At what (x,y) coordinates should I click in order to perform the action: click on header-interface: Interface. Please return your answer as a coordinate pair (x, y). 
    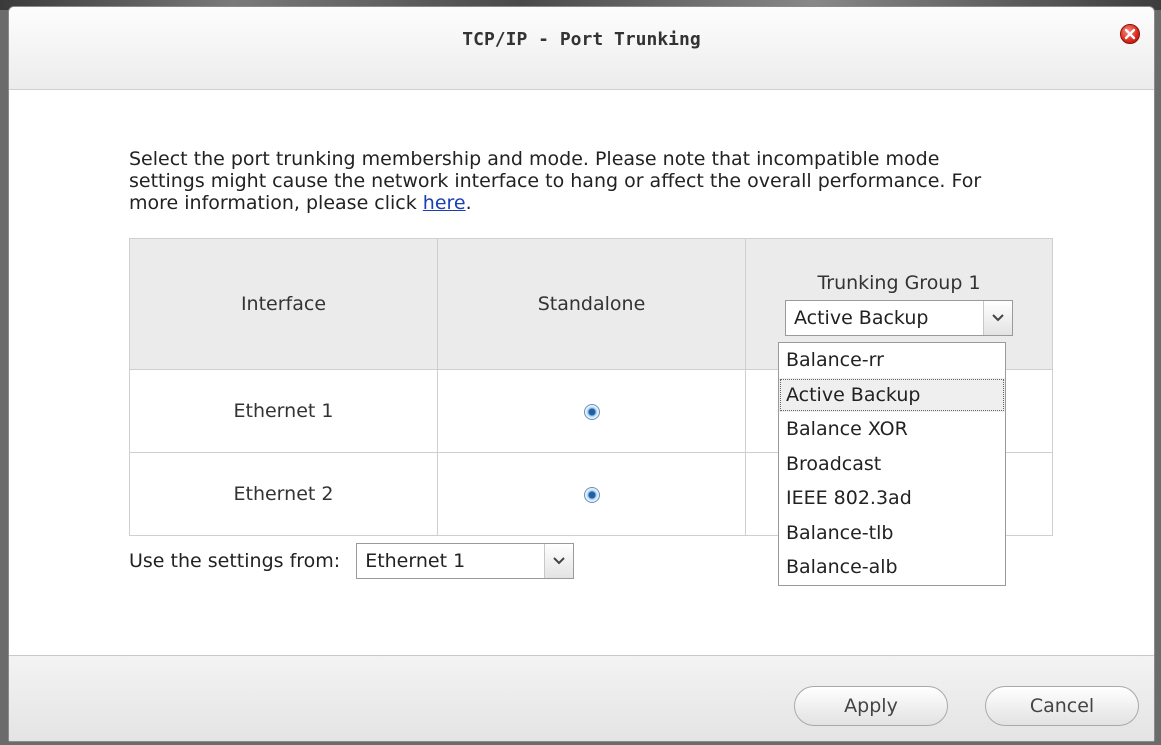
    Looking at the image, I should click on (283, 304).